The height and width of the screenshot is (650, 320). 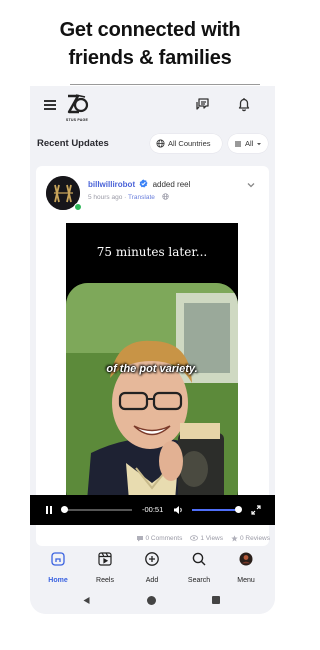 I want to click on app-bar: STUS PAGE, so click(x=152, y=106).